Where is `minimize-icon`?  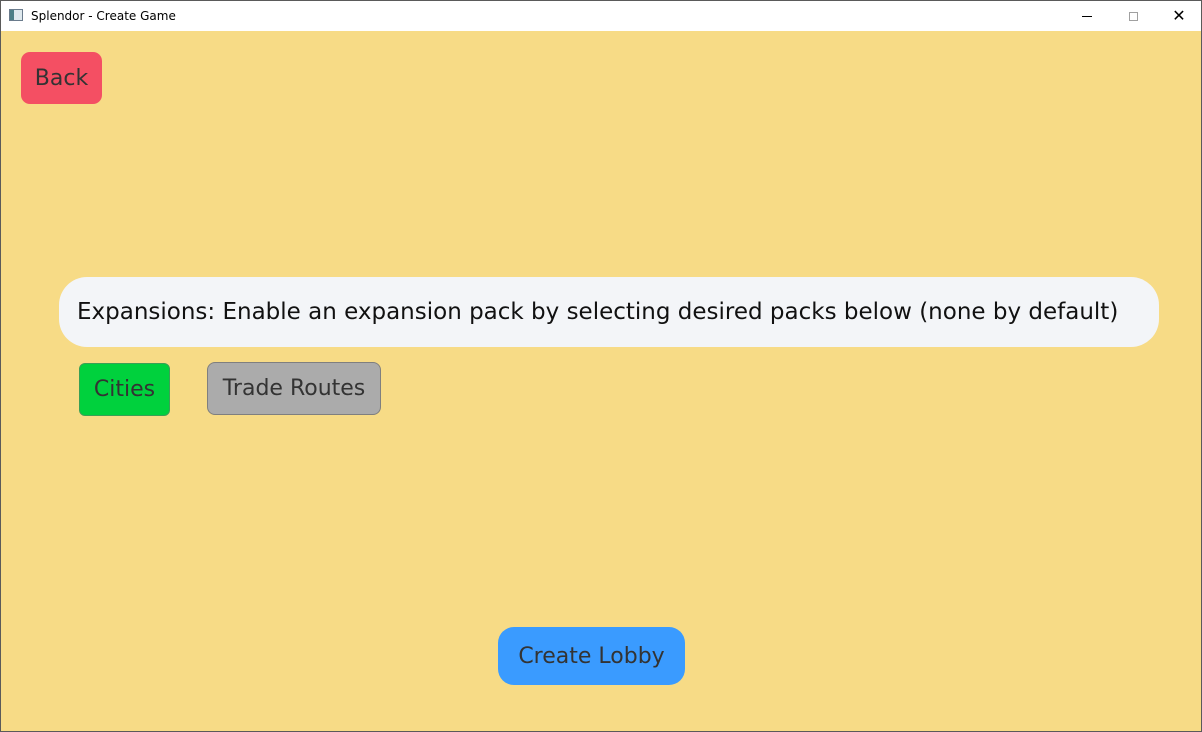 minimize-icon is located at coordinates (1087, 16).